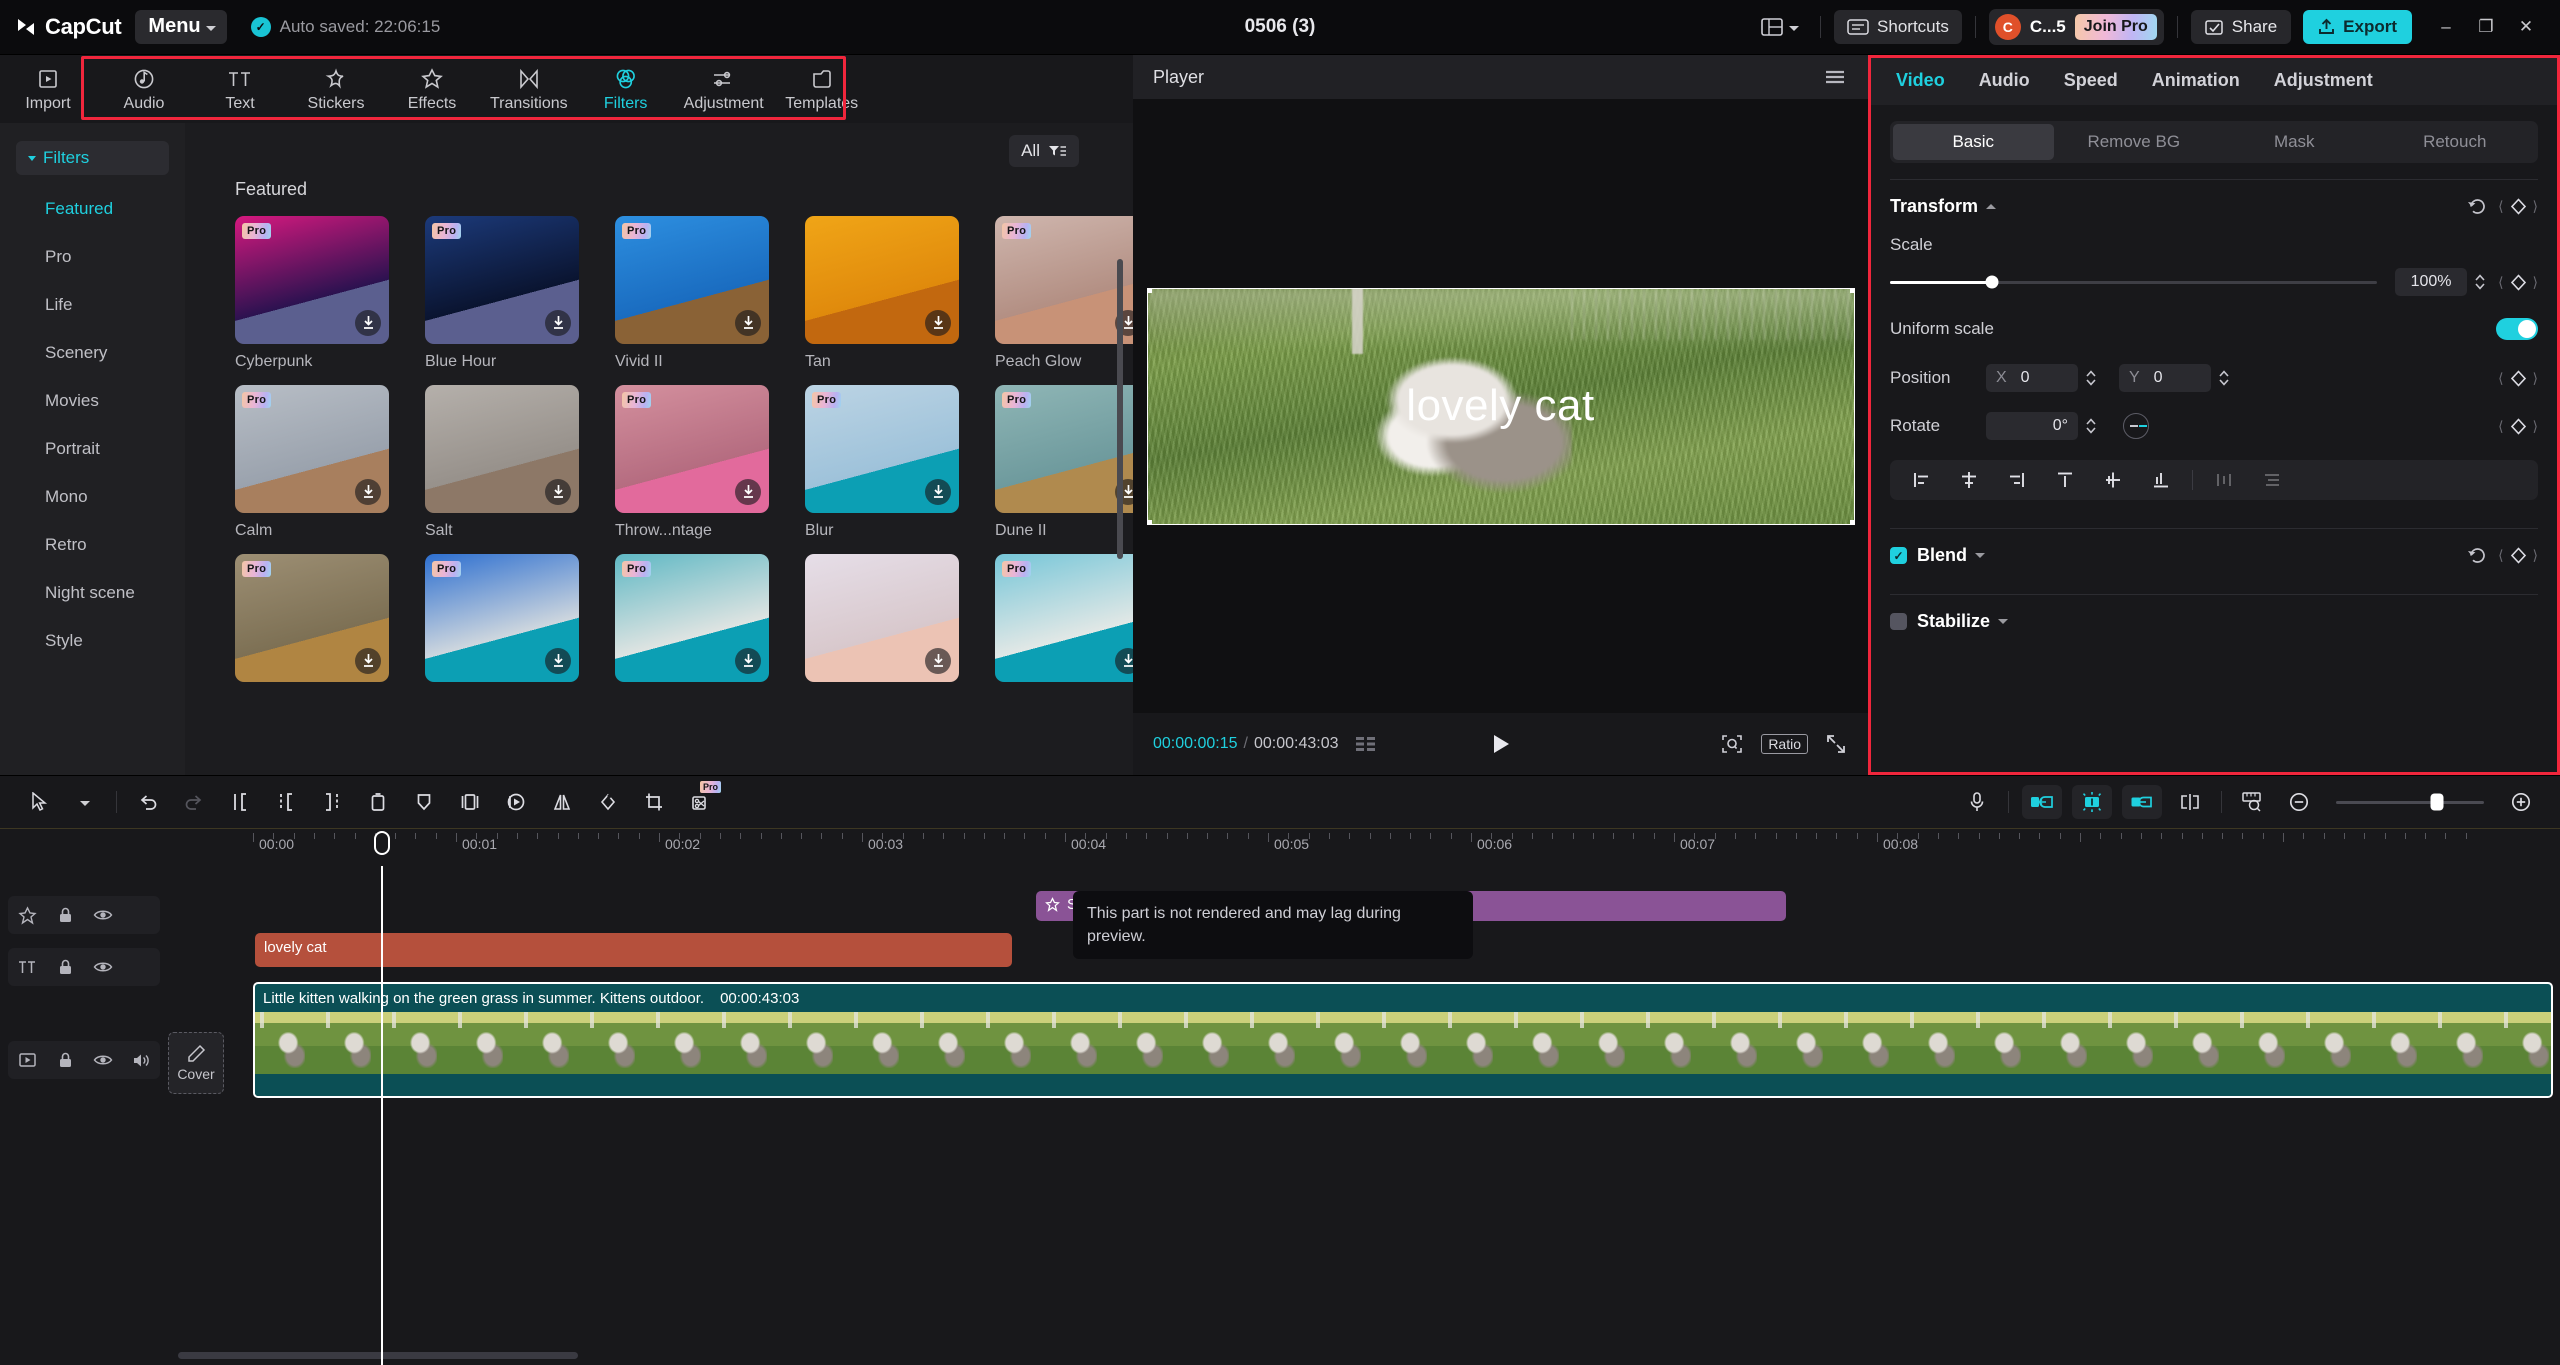 This screenshot has width=2560, height=1365. I want to click on zoom-slider, so click(2410, 802).